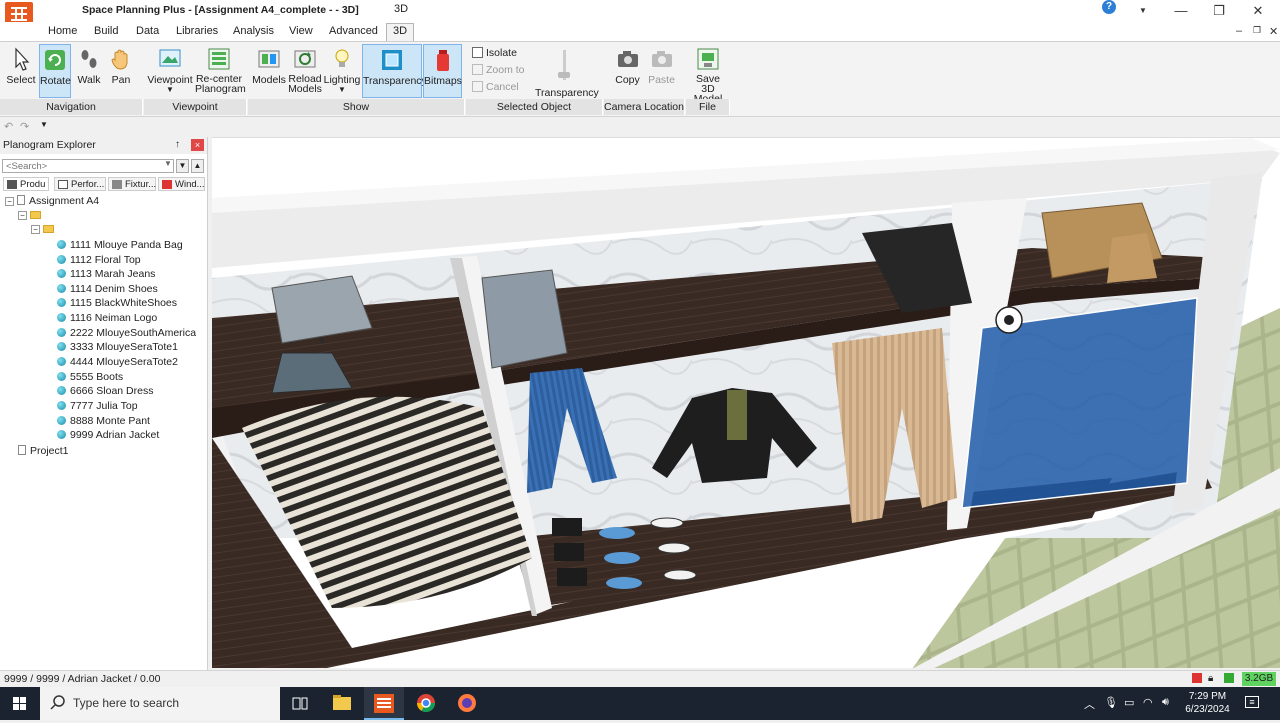 The height and width of the screenshot is (723, 1280). Describe the element at coordinates (442, 71) in the screenshot. I see `bitmaps-button: Bitmaps` at that location.